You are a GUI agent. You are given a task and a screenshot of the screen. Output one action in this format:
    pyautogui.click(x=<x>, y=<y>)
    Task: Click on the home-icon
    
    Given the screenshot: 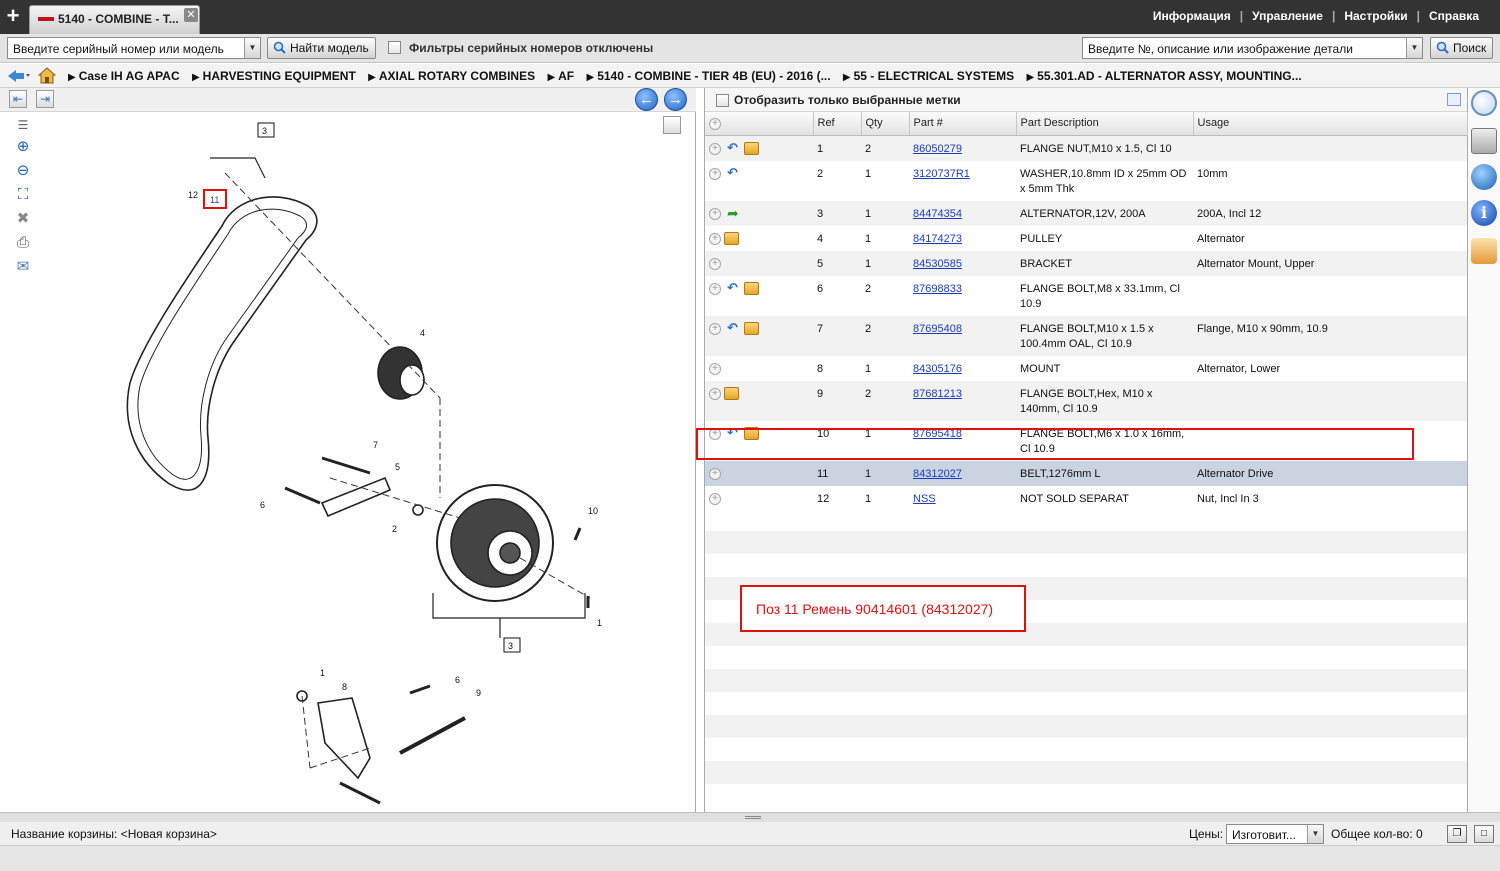 What is the action you would take?
    pyautogui.click(x=47, y=75)
    